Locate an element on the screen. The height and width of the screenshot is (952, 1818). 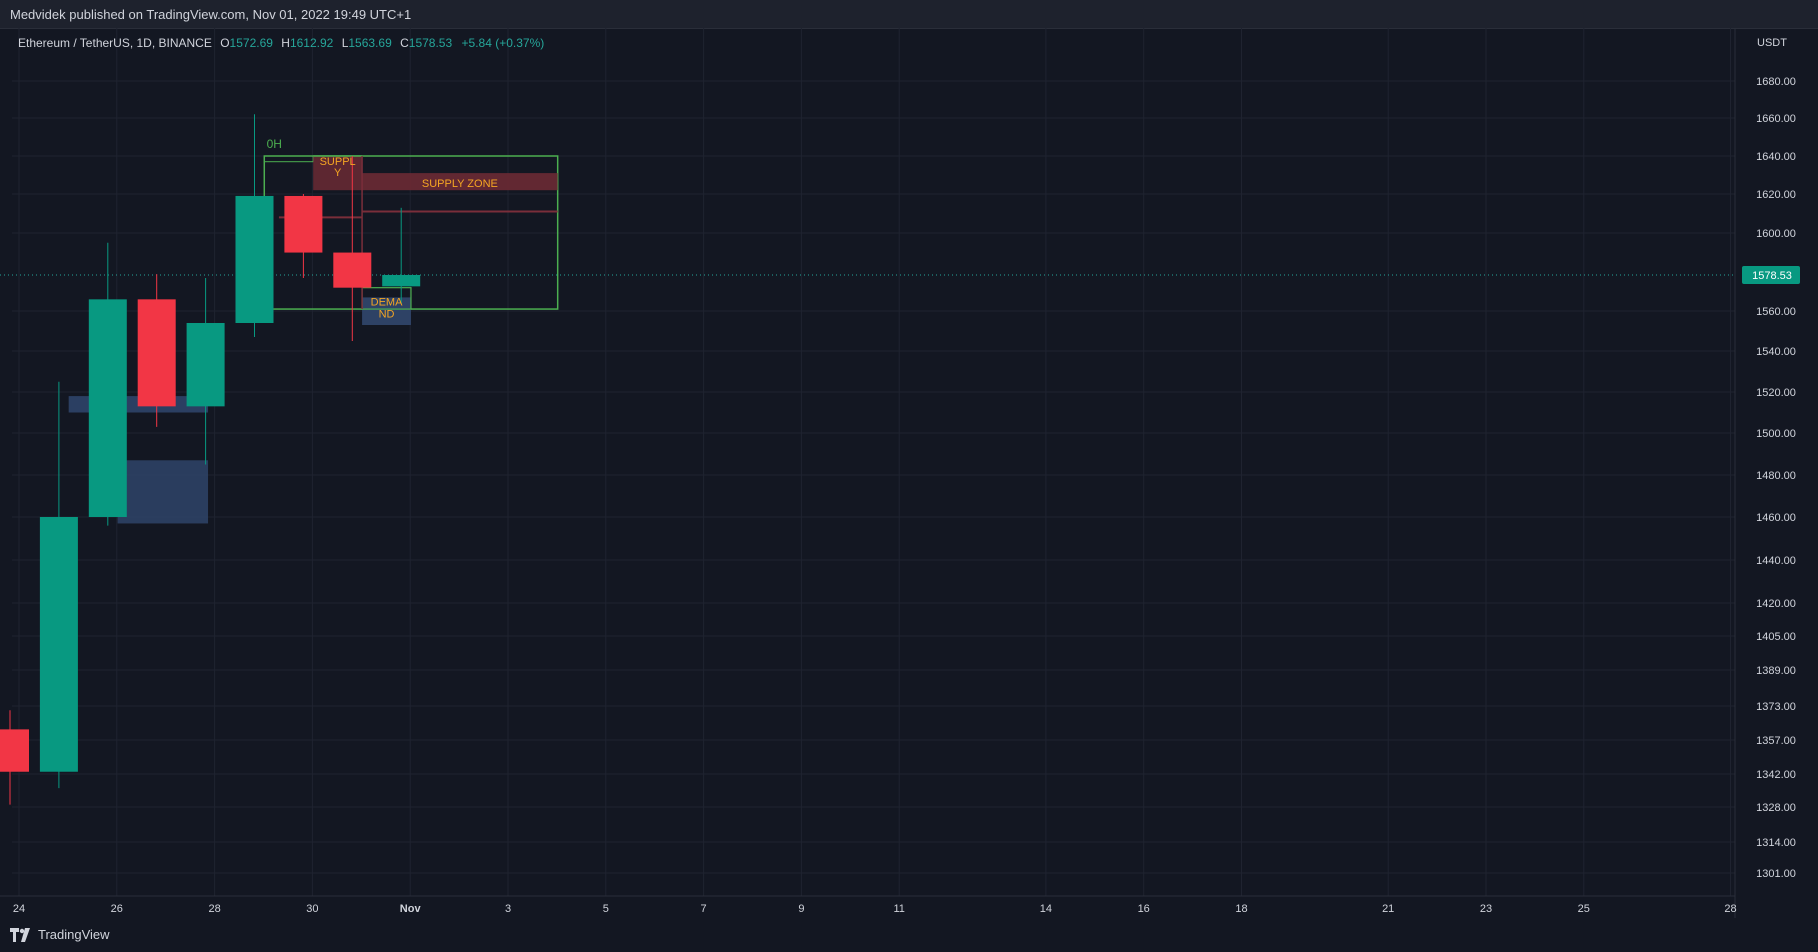
time-tick-label: 26 is located at coordinates (117, 909).